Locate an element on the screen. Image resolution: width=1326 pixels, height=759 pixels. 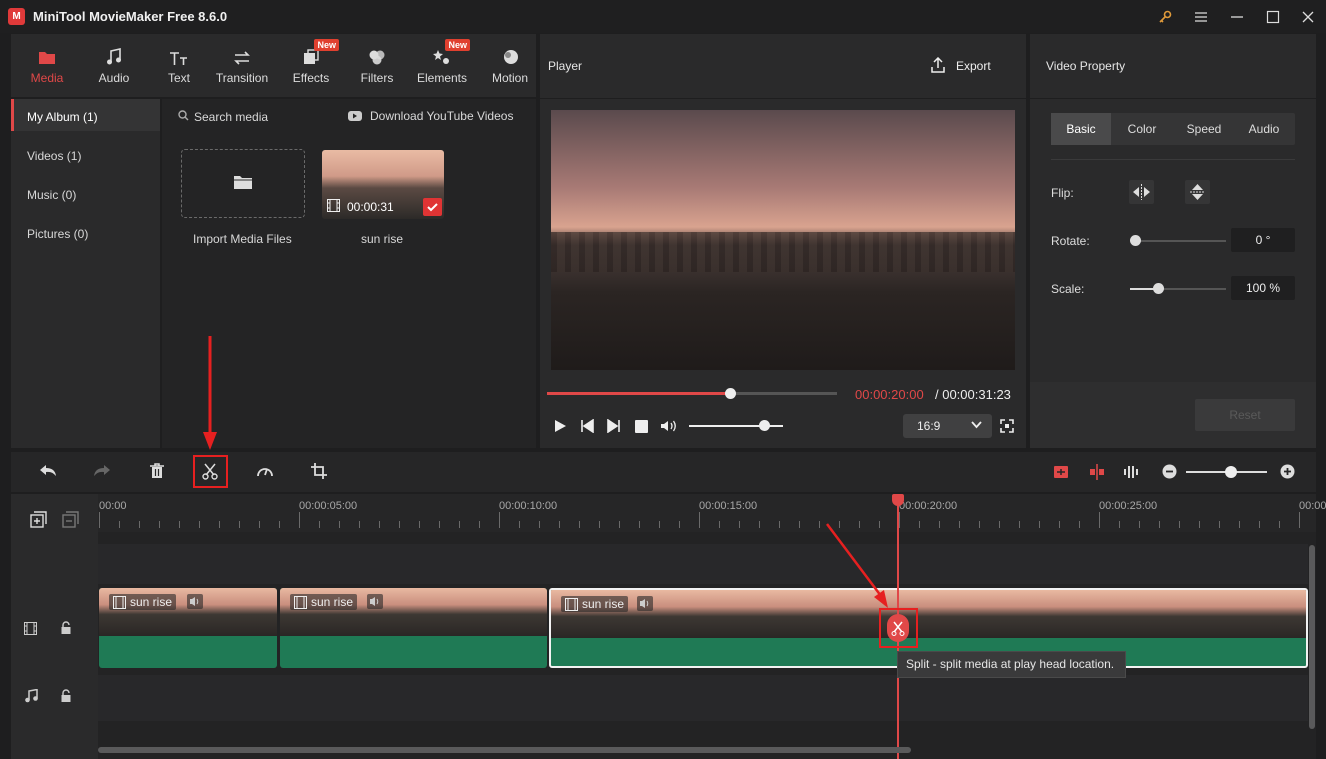
remove-track-icon is located at coordinates (70, 519).